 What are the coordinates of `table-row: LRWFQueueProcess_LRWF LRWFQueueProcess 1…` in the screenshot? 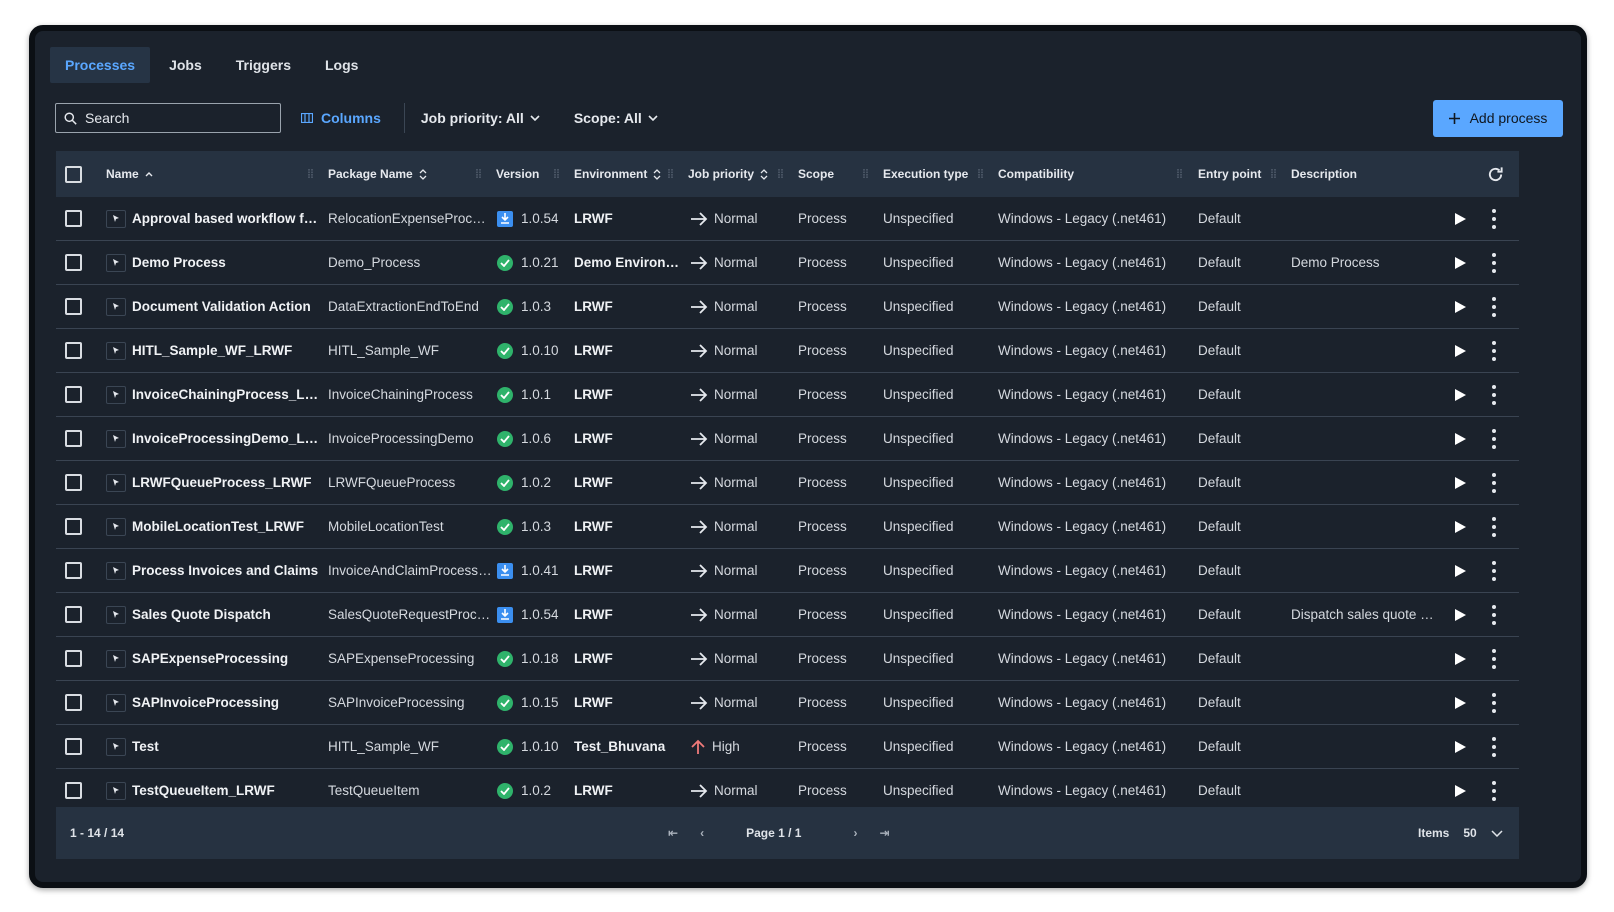 It's located at (787, 483).